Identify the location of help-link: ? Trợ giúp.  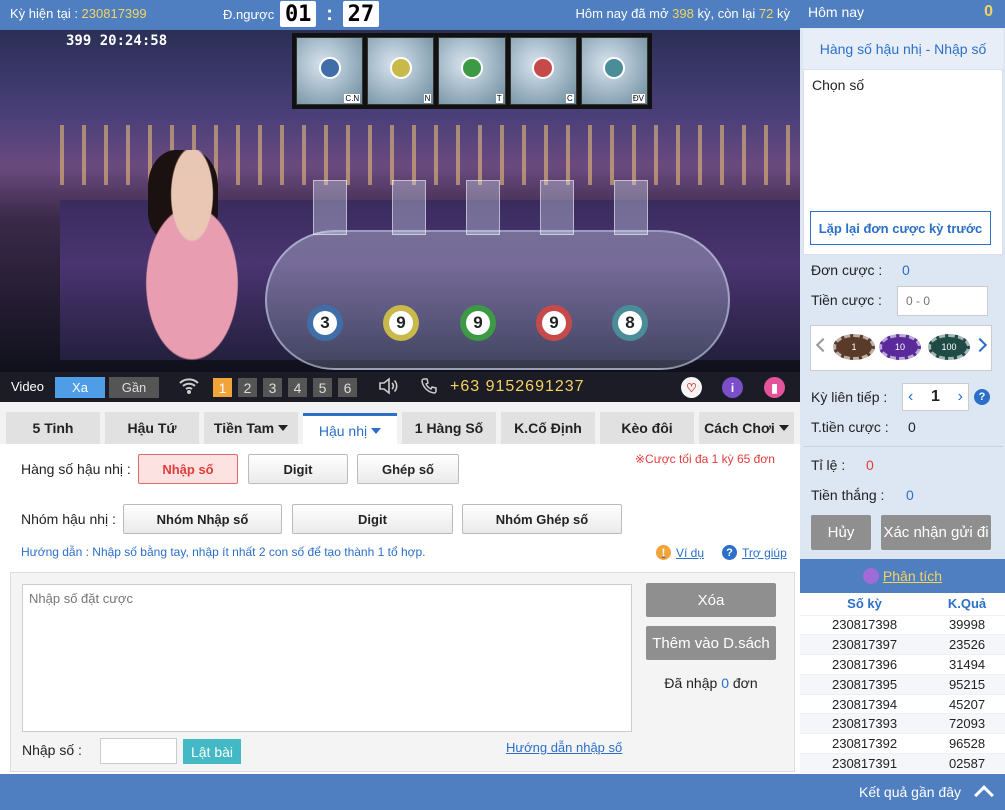
(754, 552).